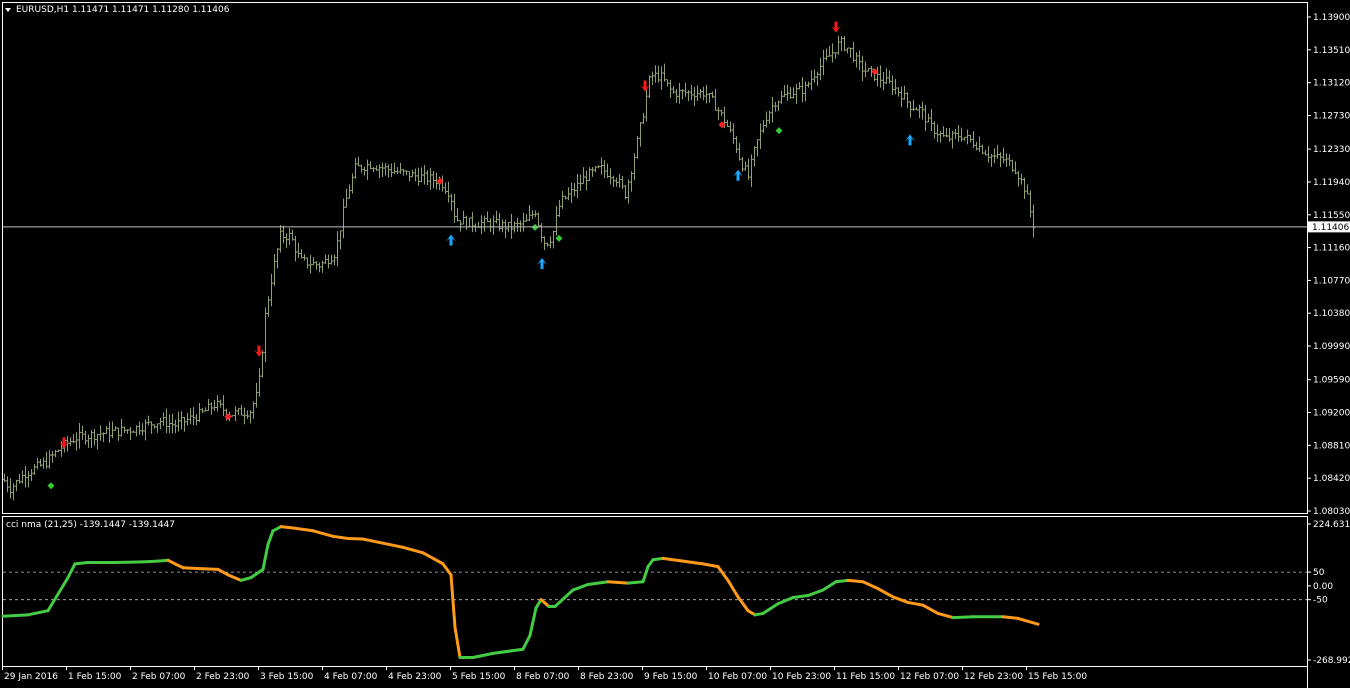 The height and width of the screenshot is (688, 1350). I want to click on indicator-tick-label: -50, so click(1320, 601).